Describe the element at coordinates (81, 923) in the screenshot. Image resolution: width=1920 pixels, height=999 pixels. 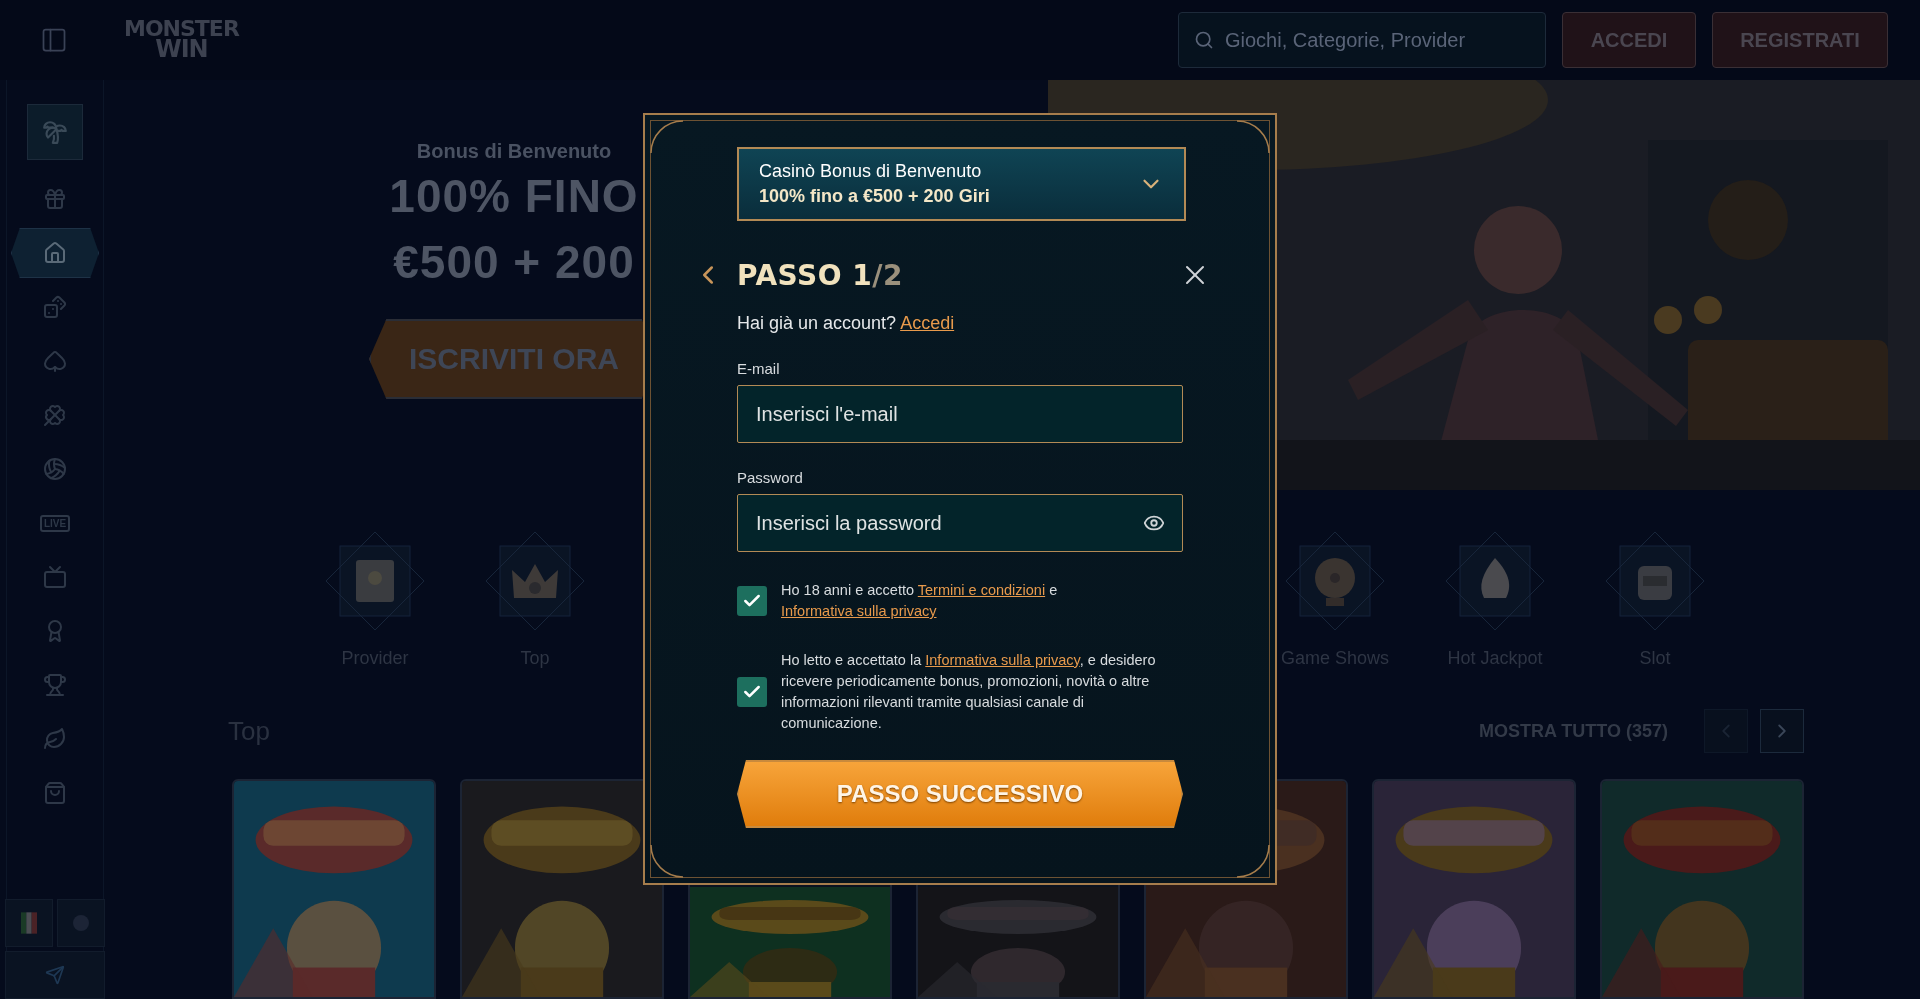
I see `circle-button` at that location.